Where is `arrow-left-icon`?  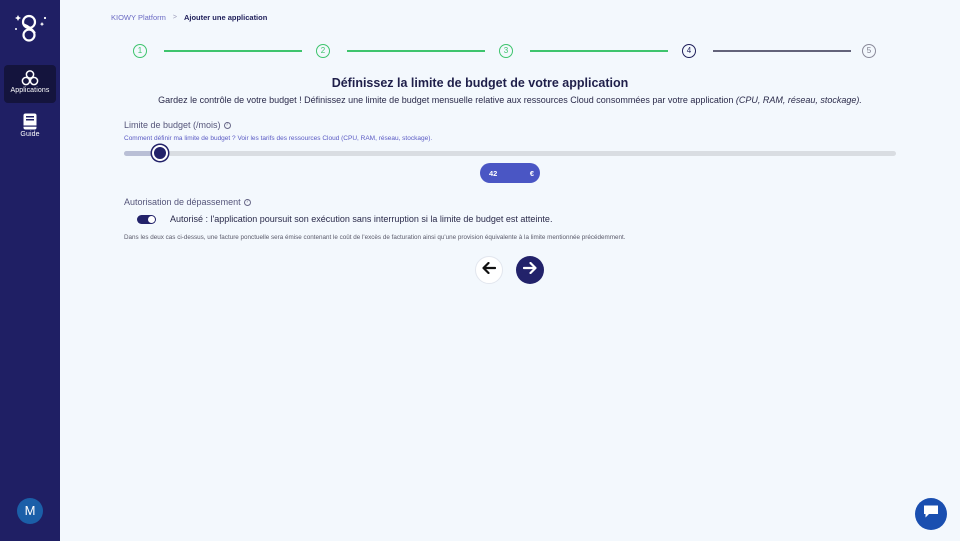 arrow-left-icon is located at coordinates (489, 270).